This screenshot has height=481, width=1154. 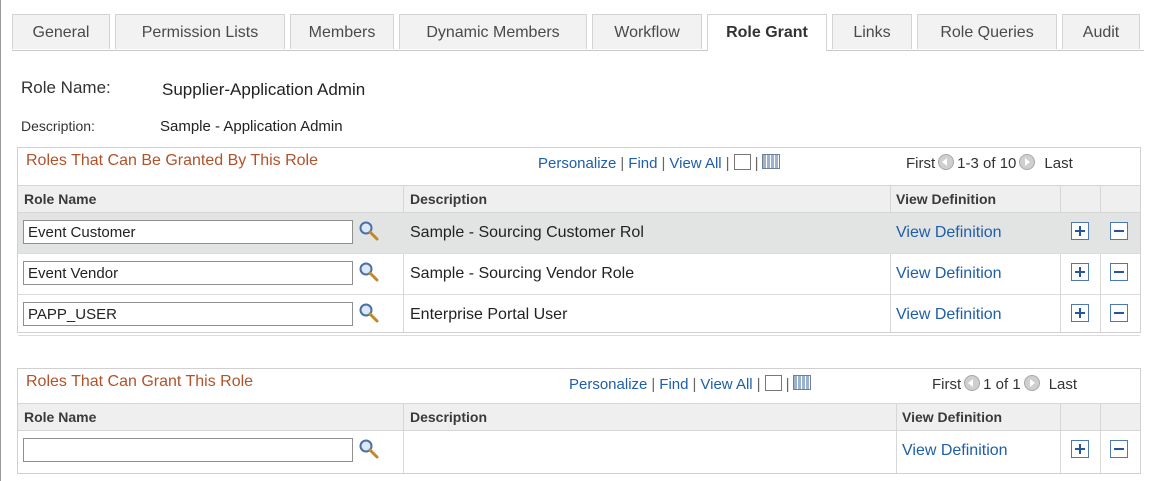 What do you see at coordinates (0, 240) in the screenshot?
I see `page-left-border` at bounding box center [0, 240].